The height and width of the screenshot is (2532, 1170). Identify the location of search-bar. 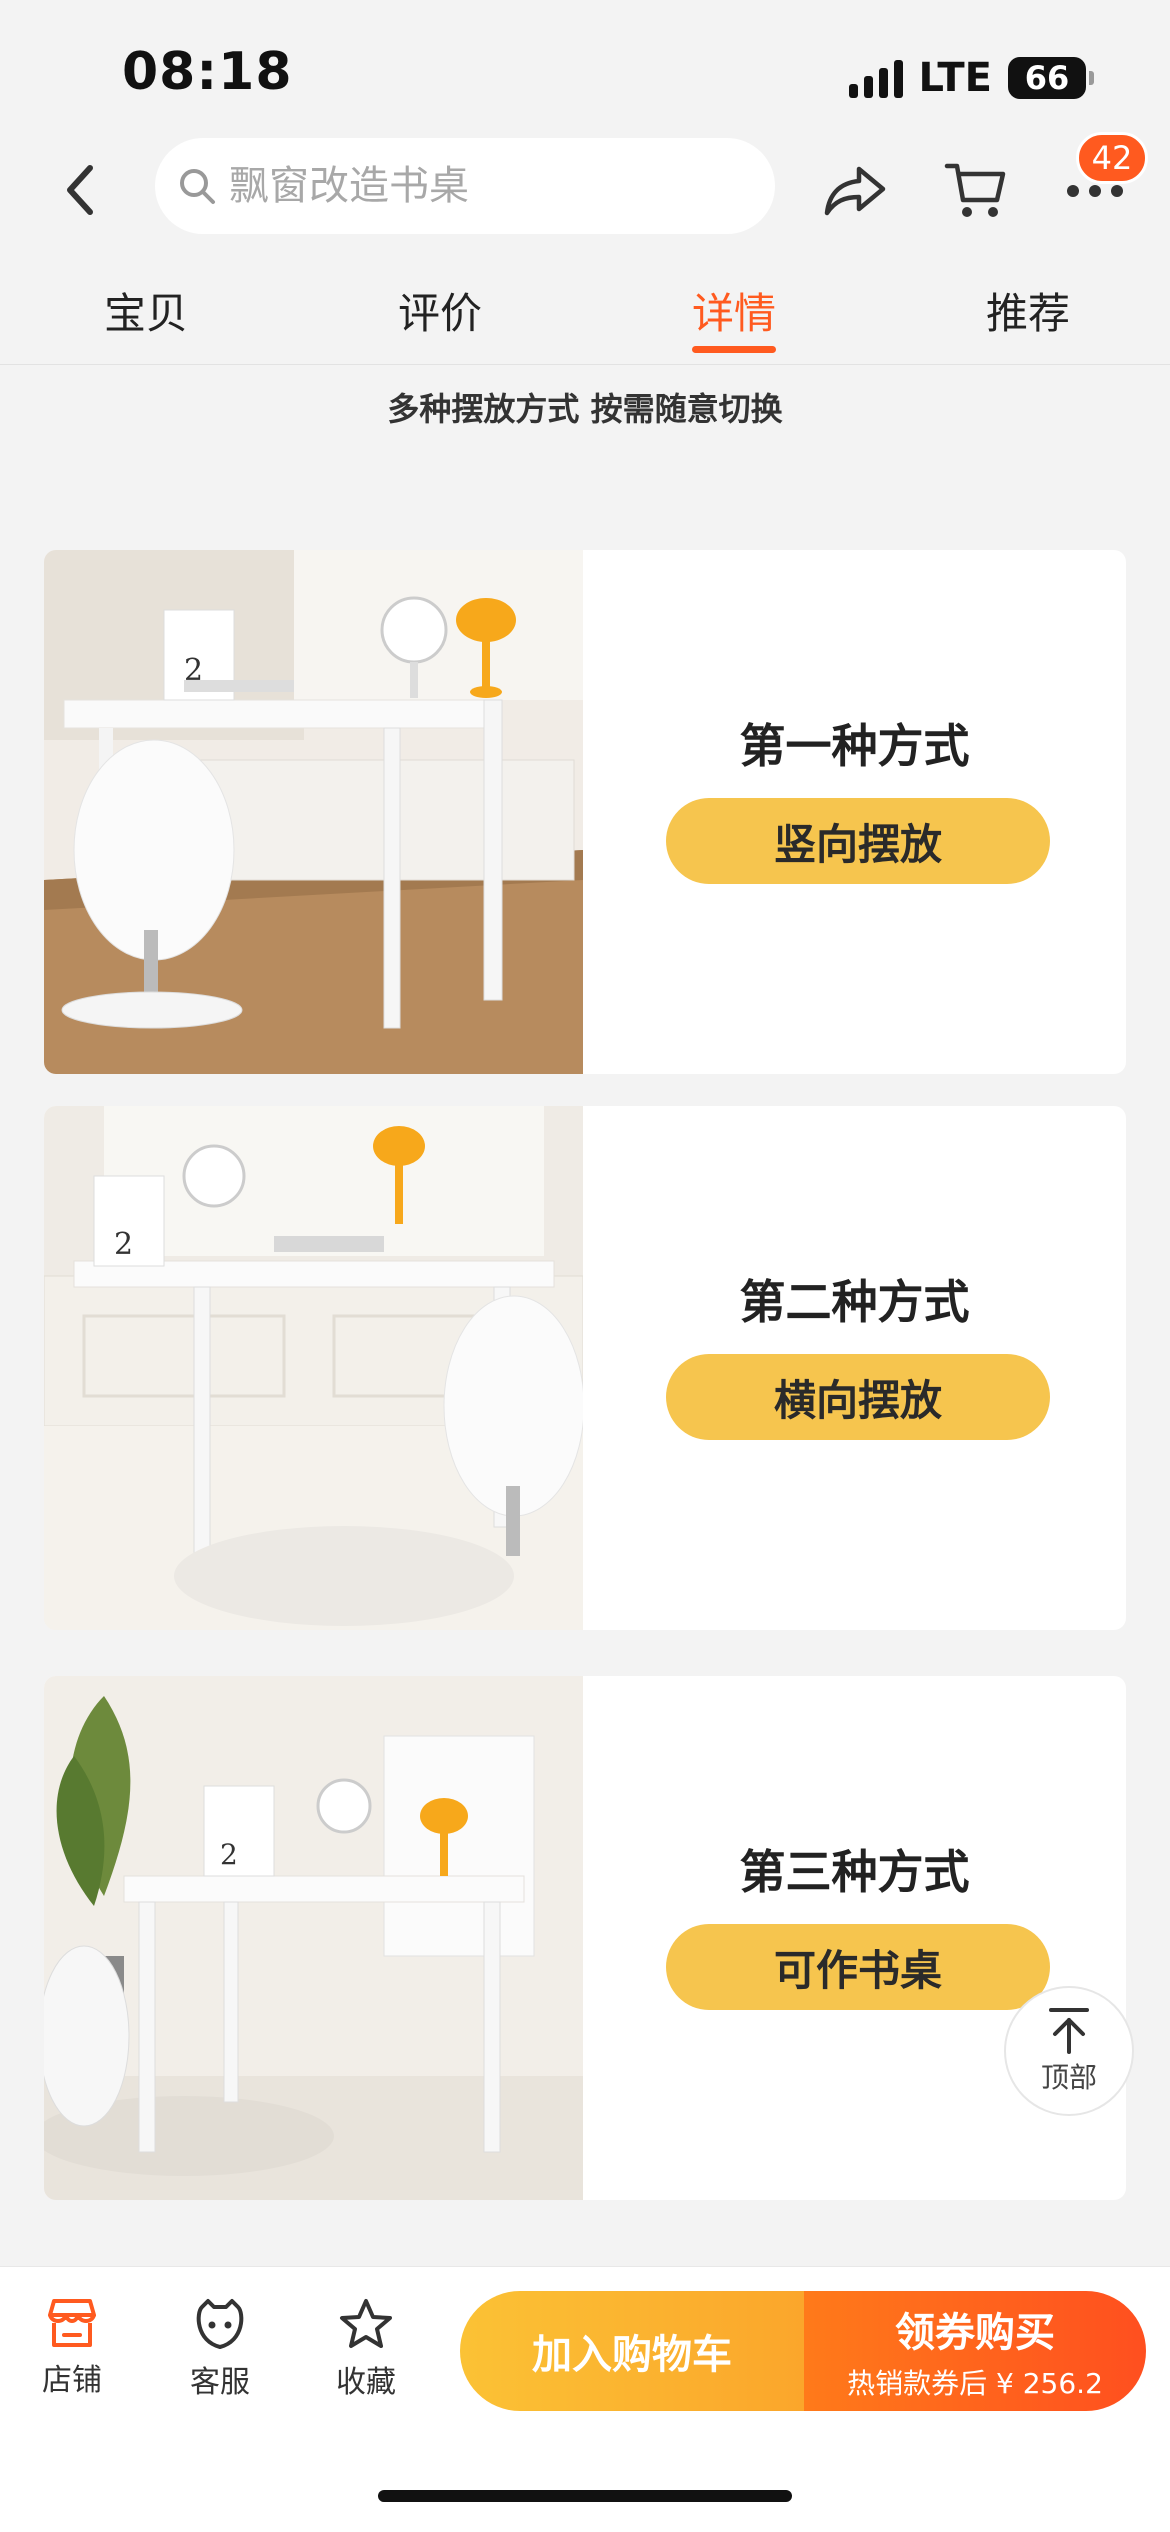
(465, 186).